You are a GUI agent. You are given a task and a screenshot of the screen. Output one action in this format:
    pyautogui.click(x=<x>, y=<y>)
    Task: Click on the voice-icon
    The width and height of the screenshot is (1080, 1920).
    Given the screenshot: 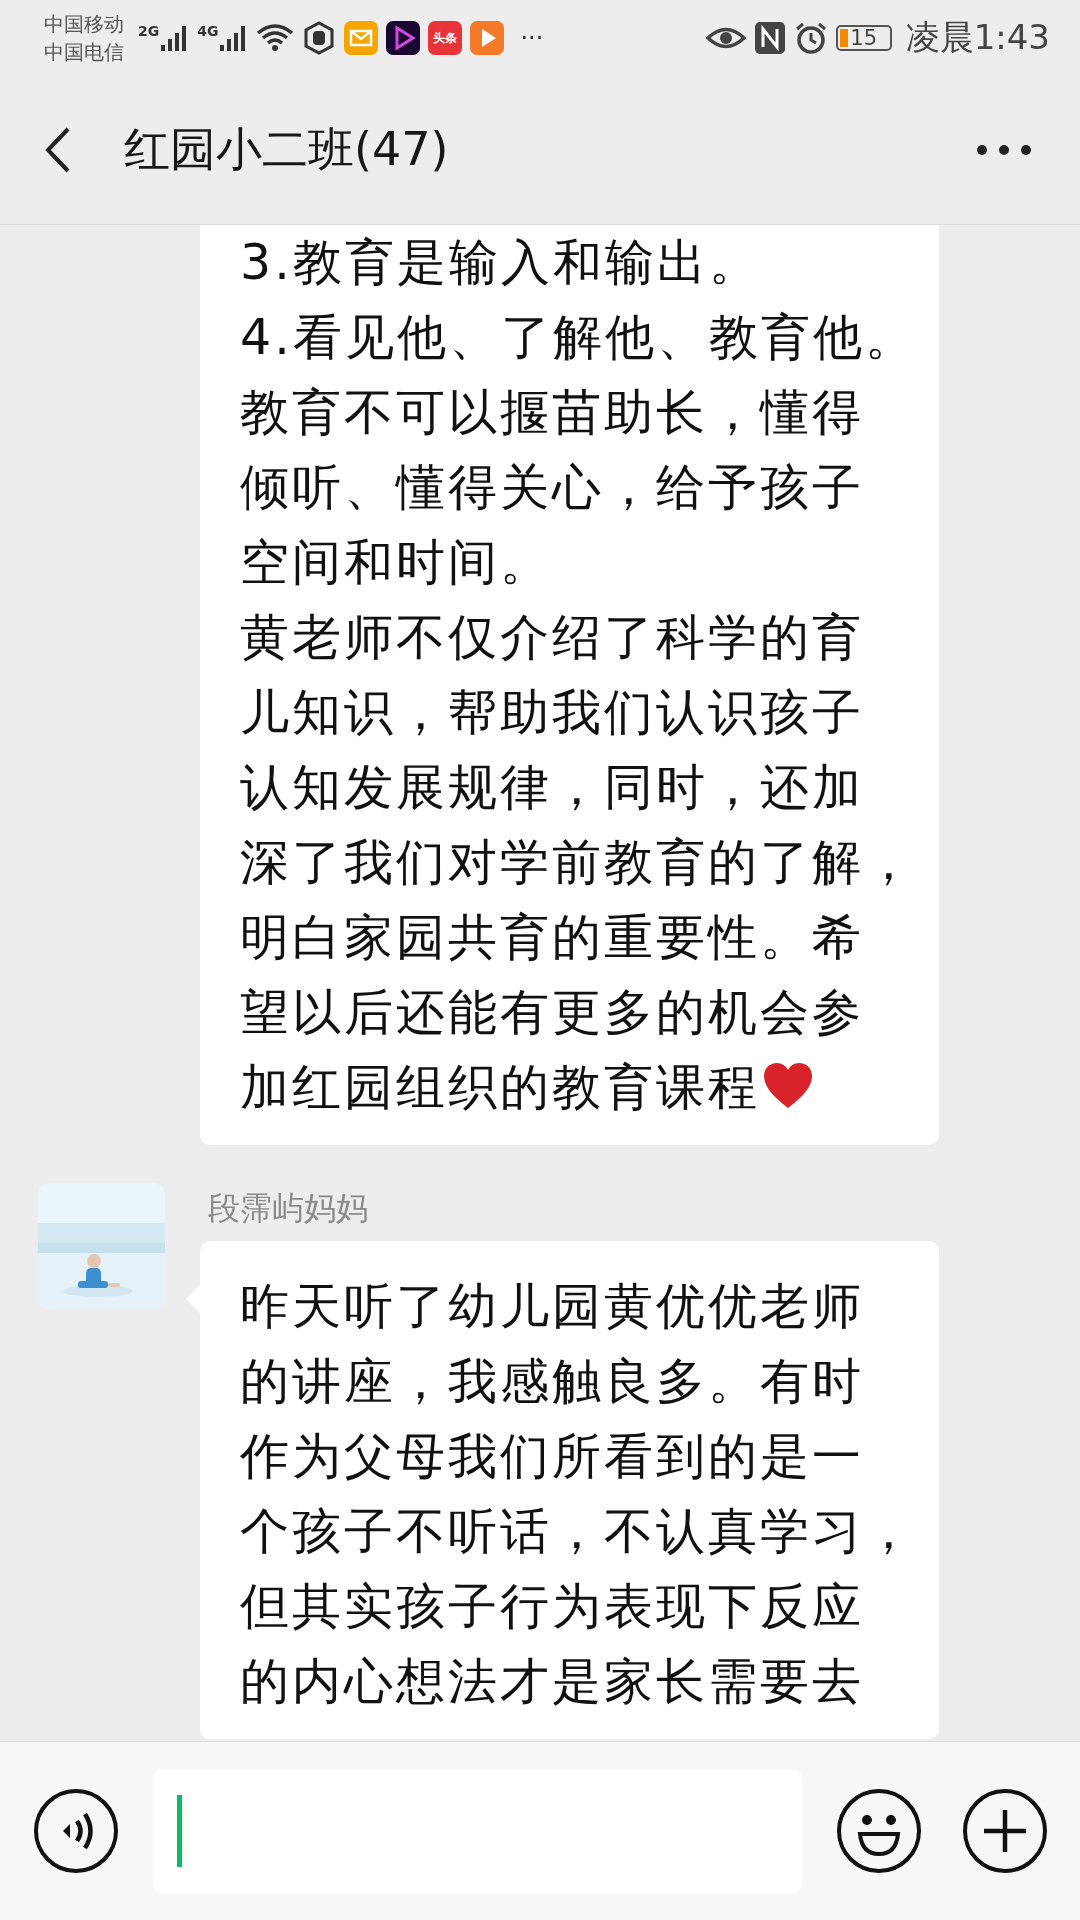 What is the action you would take?
    pyautogui.click(x=76, y=1831)
    